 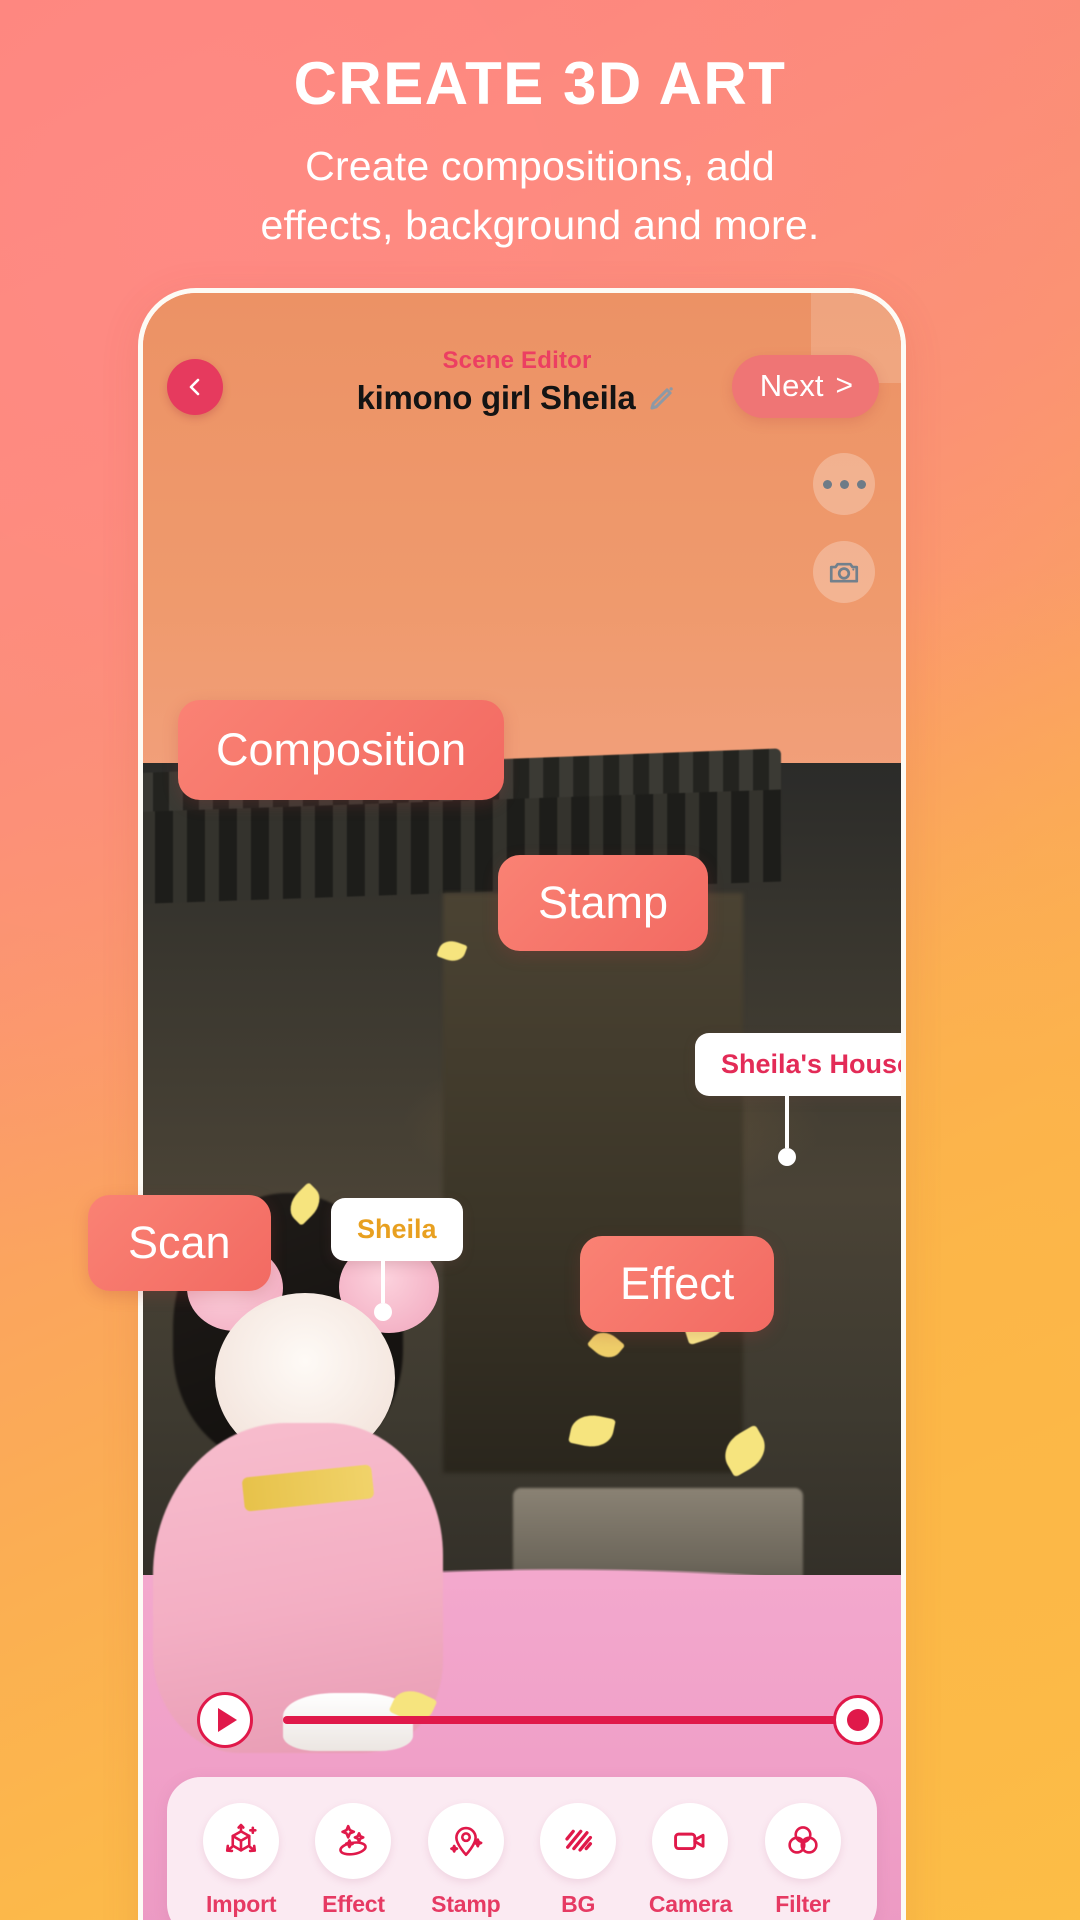 What do you see at coordinates (540, 83) in the screenshot?
I see `page-title: CREATE 3D ART` at bounding box center [540, 83].